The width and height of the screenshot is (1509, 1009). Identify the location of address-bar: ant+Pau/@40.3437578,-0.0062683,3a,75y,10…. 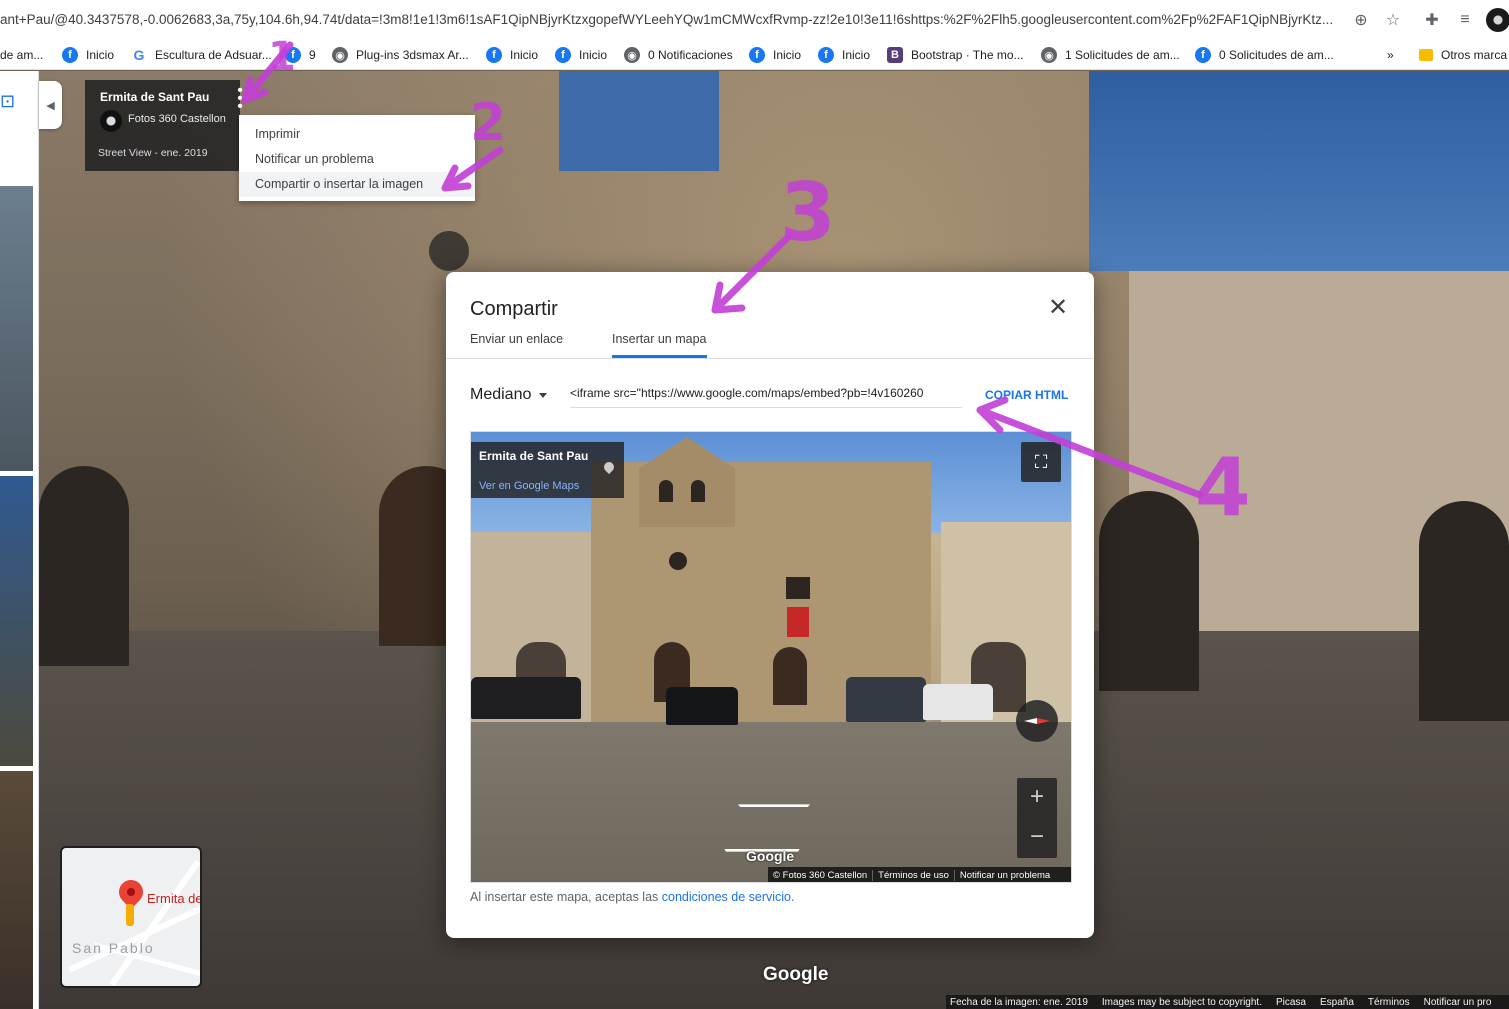
(754, 20).